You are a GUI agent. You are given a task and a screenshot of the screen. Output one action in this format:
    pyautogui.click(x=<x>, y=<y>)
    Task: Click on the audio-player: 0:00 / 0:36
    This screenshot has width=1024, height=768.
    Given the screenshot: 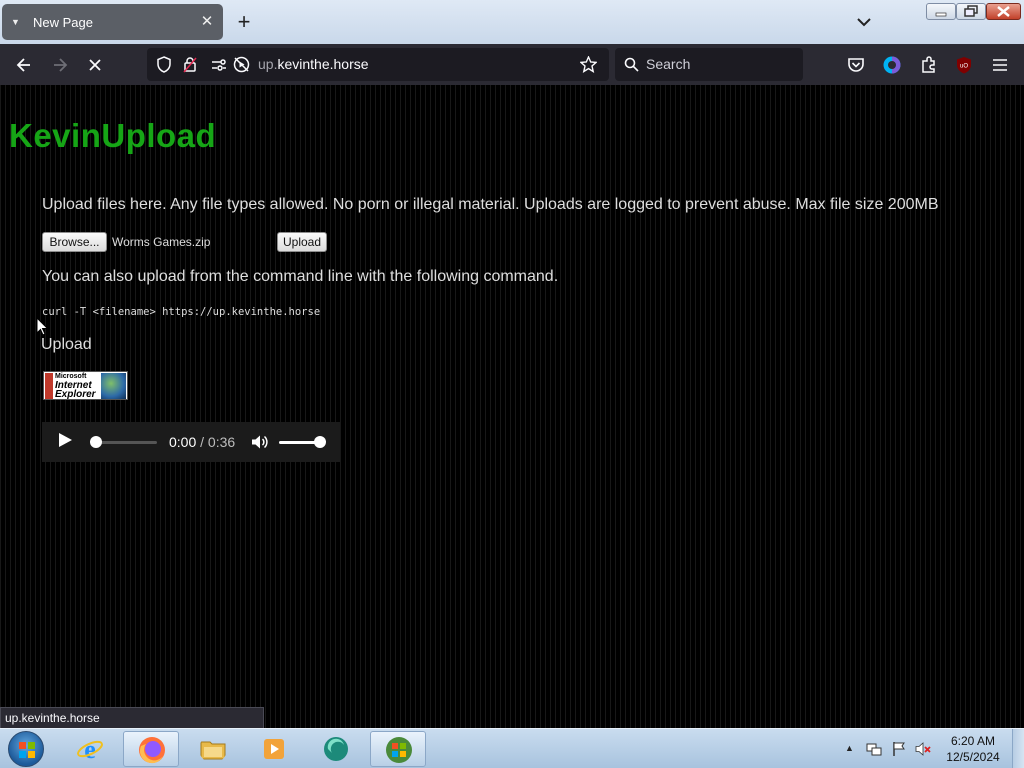 What is the action you would take?
    pyautogui.click(x=191, y=442)
    